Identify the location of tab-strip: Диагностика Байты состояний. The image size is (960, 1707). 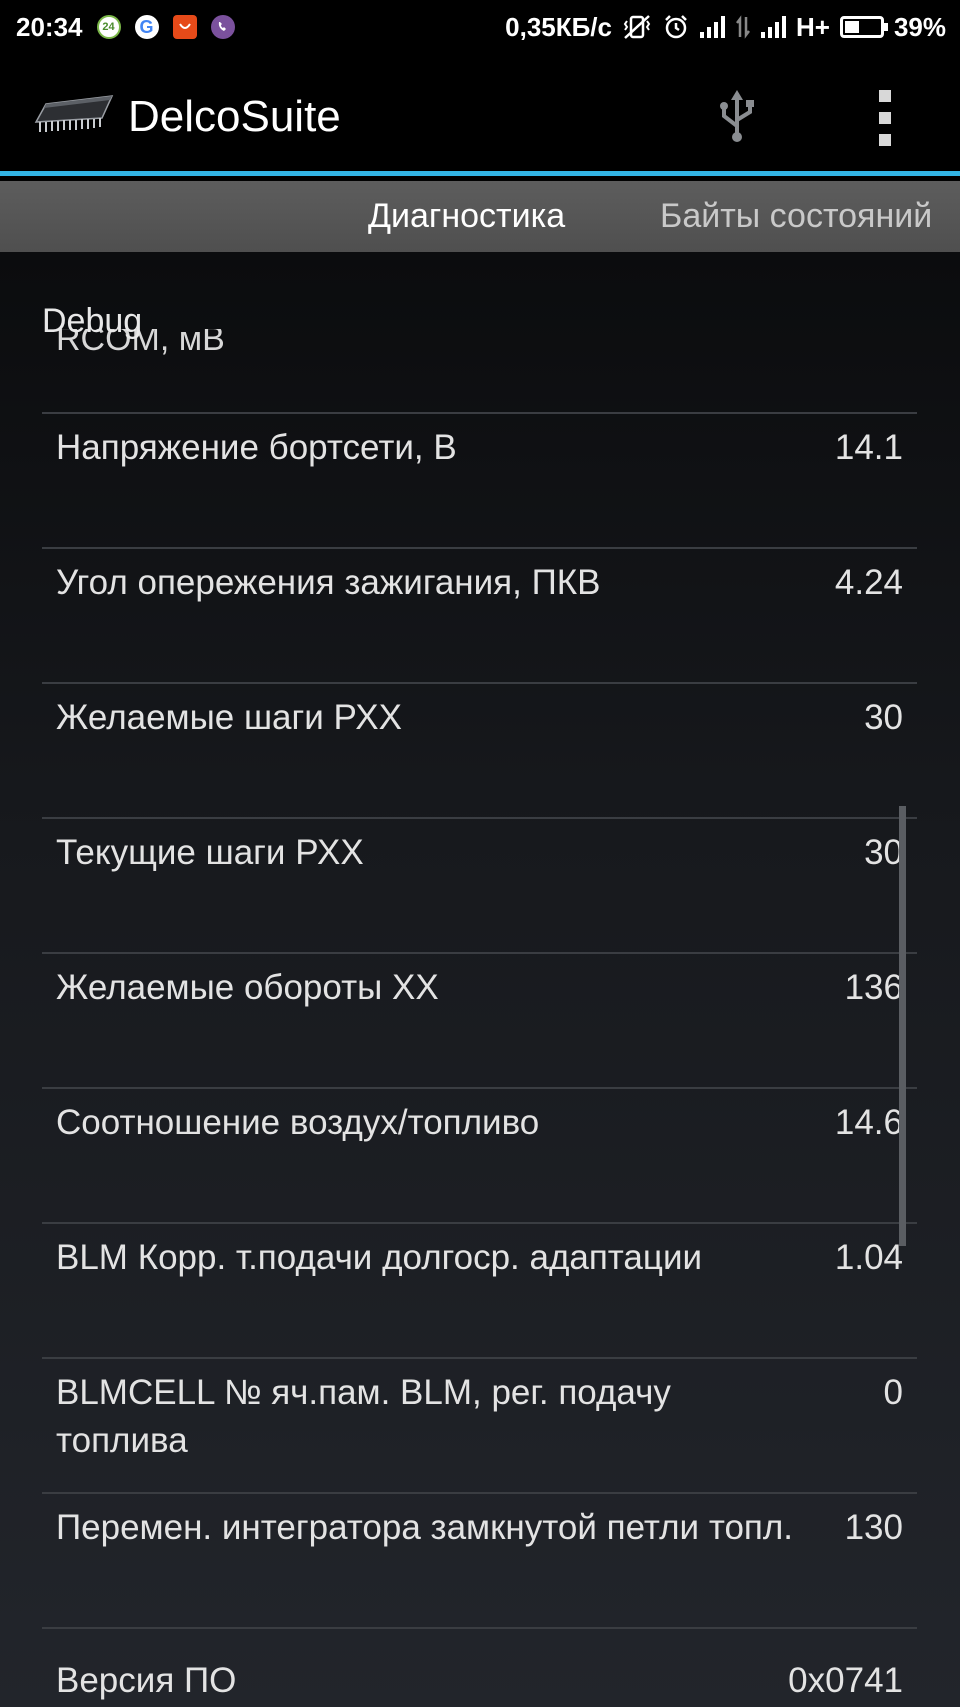
(480, 216).